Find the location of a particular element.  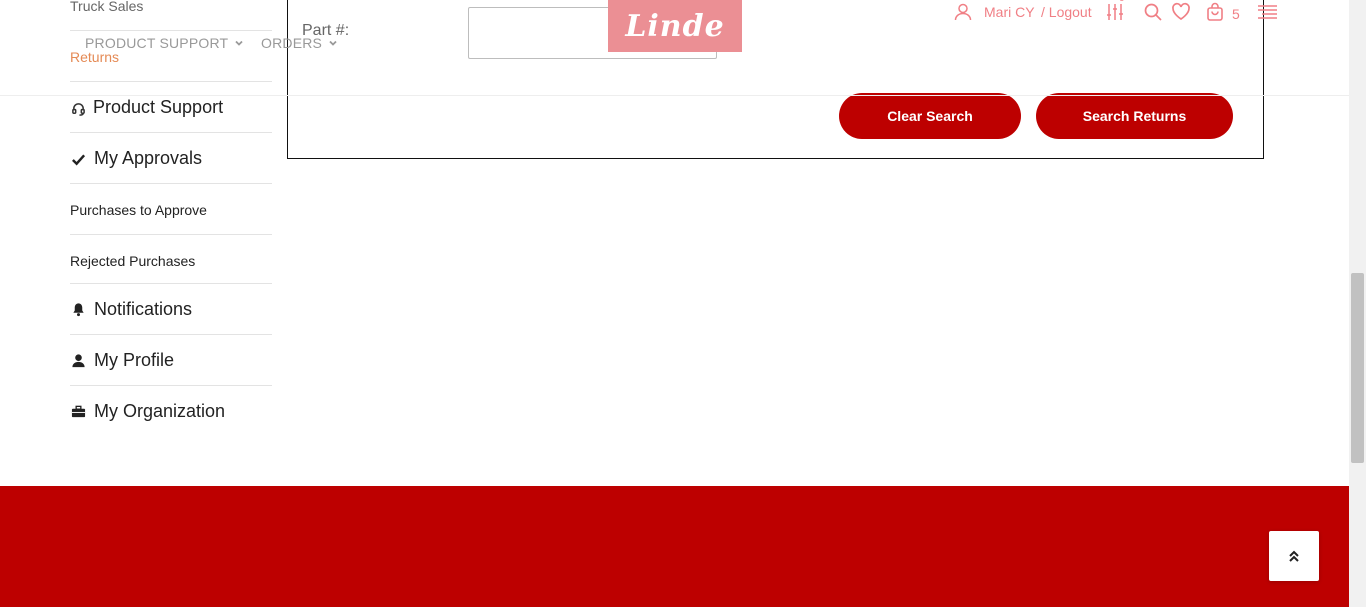

sidebar-item-label: Product Support is located at coordinates (158, 107).